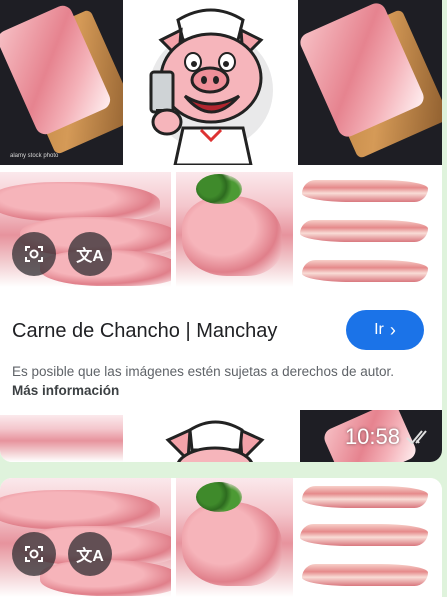 Image resolution: width=447 pixels, height=597 pixels. I want to click on image-partial-left, so click(61, 438).